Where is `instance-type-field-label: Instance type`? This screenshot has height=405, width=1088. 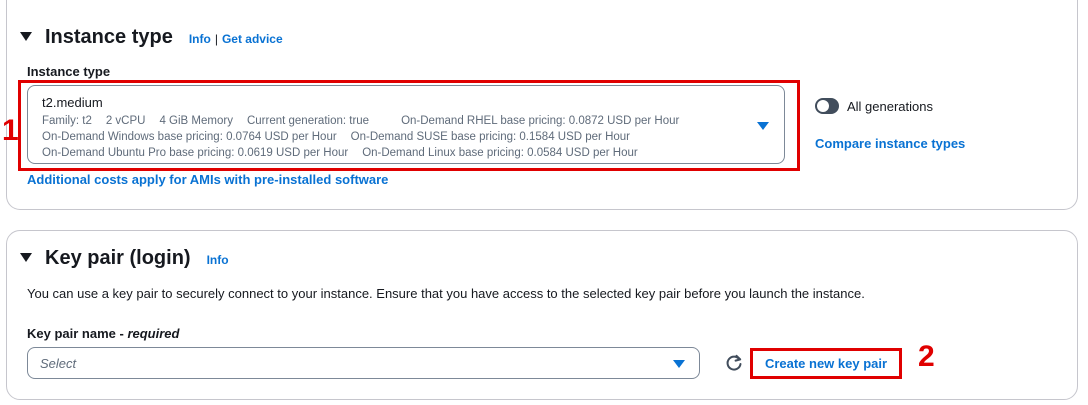 instance-type-field-label: Instance type is located at coordinates (69, 71).